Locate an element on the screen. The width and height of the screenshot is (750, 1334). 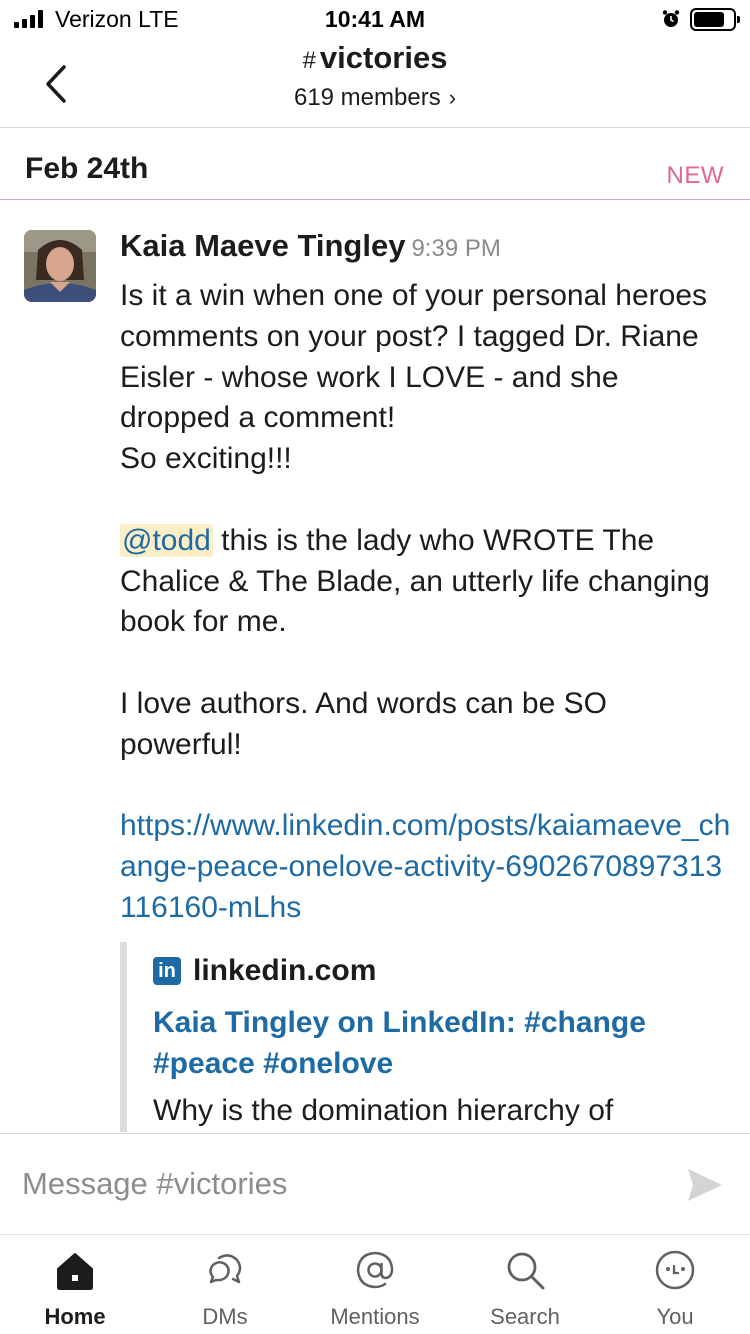
tab-label-you: You is located at coordinates (675, 1316).